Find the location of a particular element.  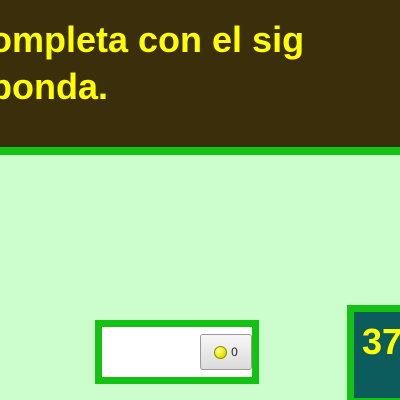

answer-inner: 0 is located at coordinates (177, 352).